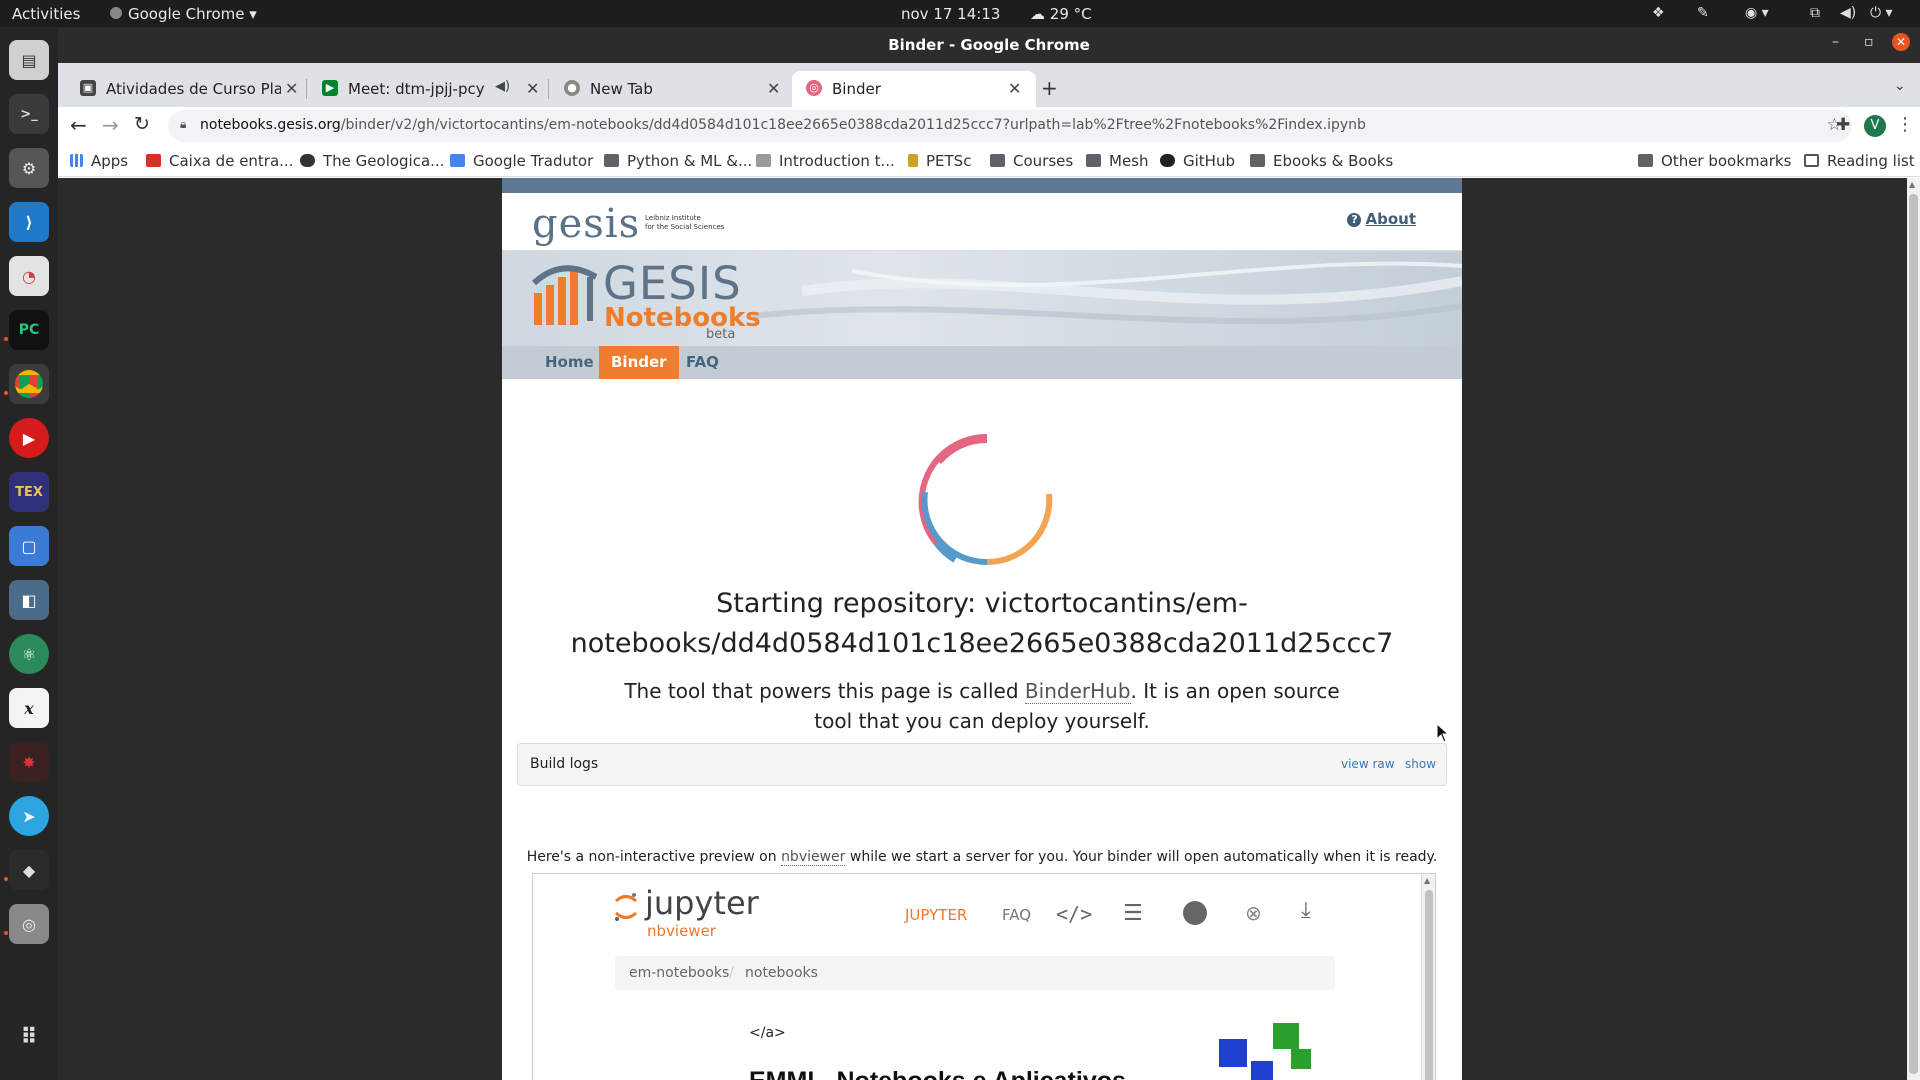 Image resolution: width=1920 pixels, height=1080 pixels. What do you see at coordinates (1913, 634) in the screenshot?
I see `page-scrollbar-thumb` at bounding box center [1913, 634].